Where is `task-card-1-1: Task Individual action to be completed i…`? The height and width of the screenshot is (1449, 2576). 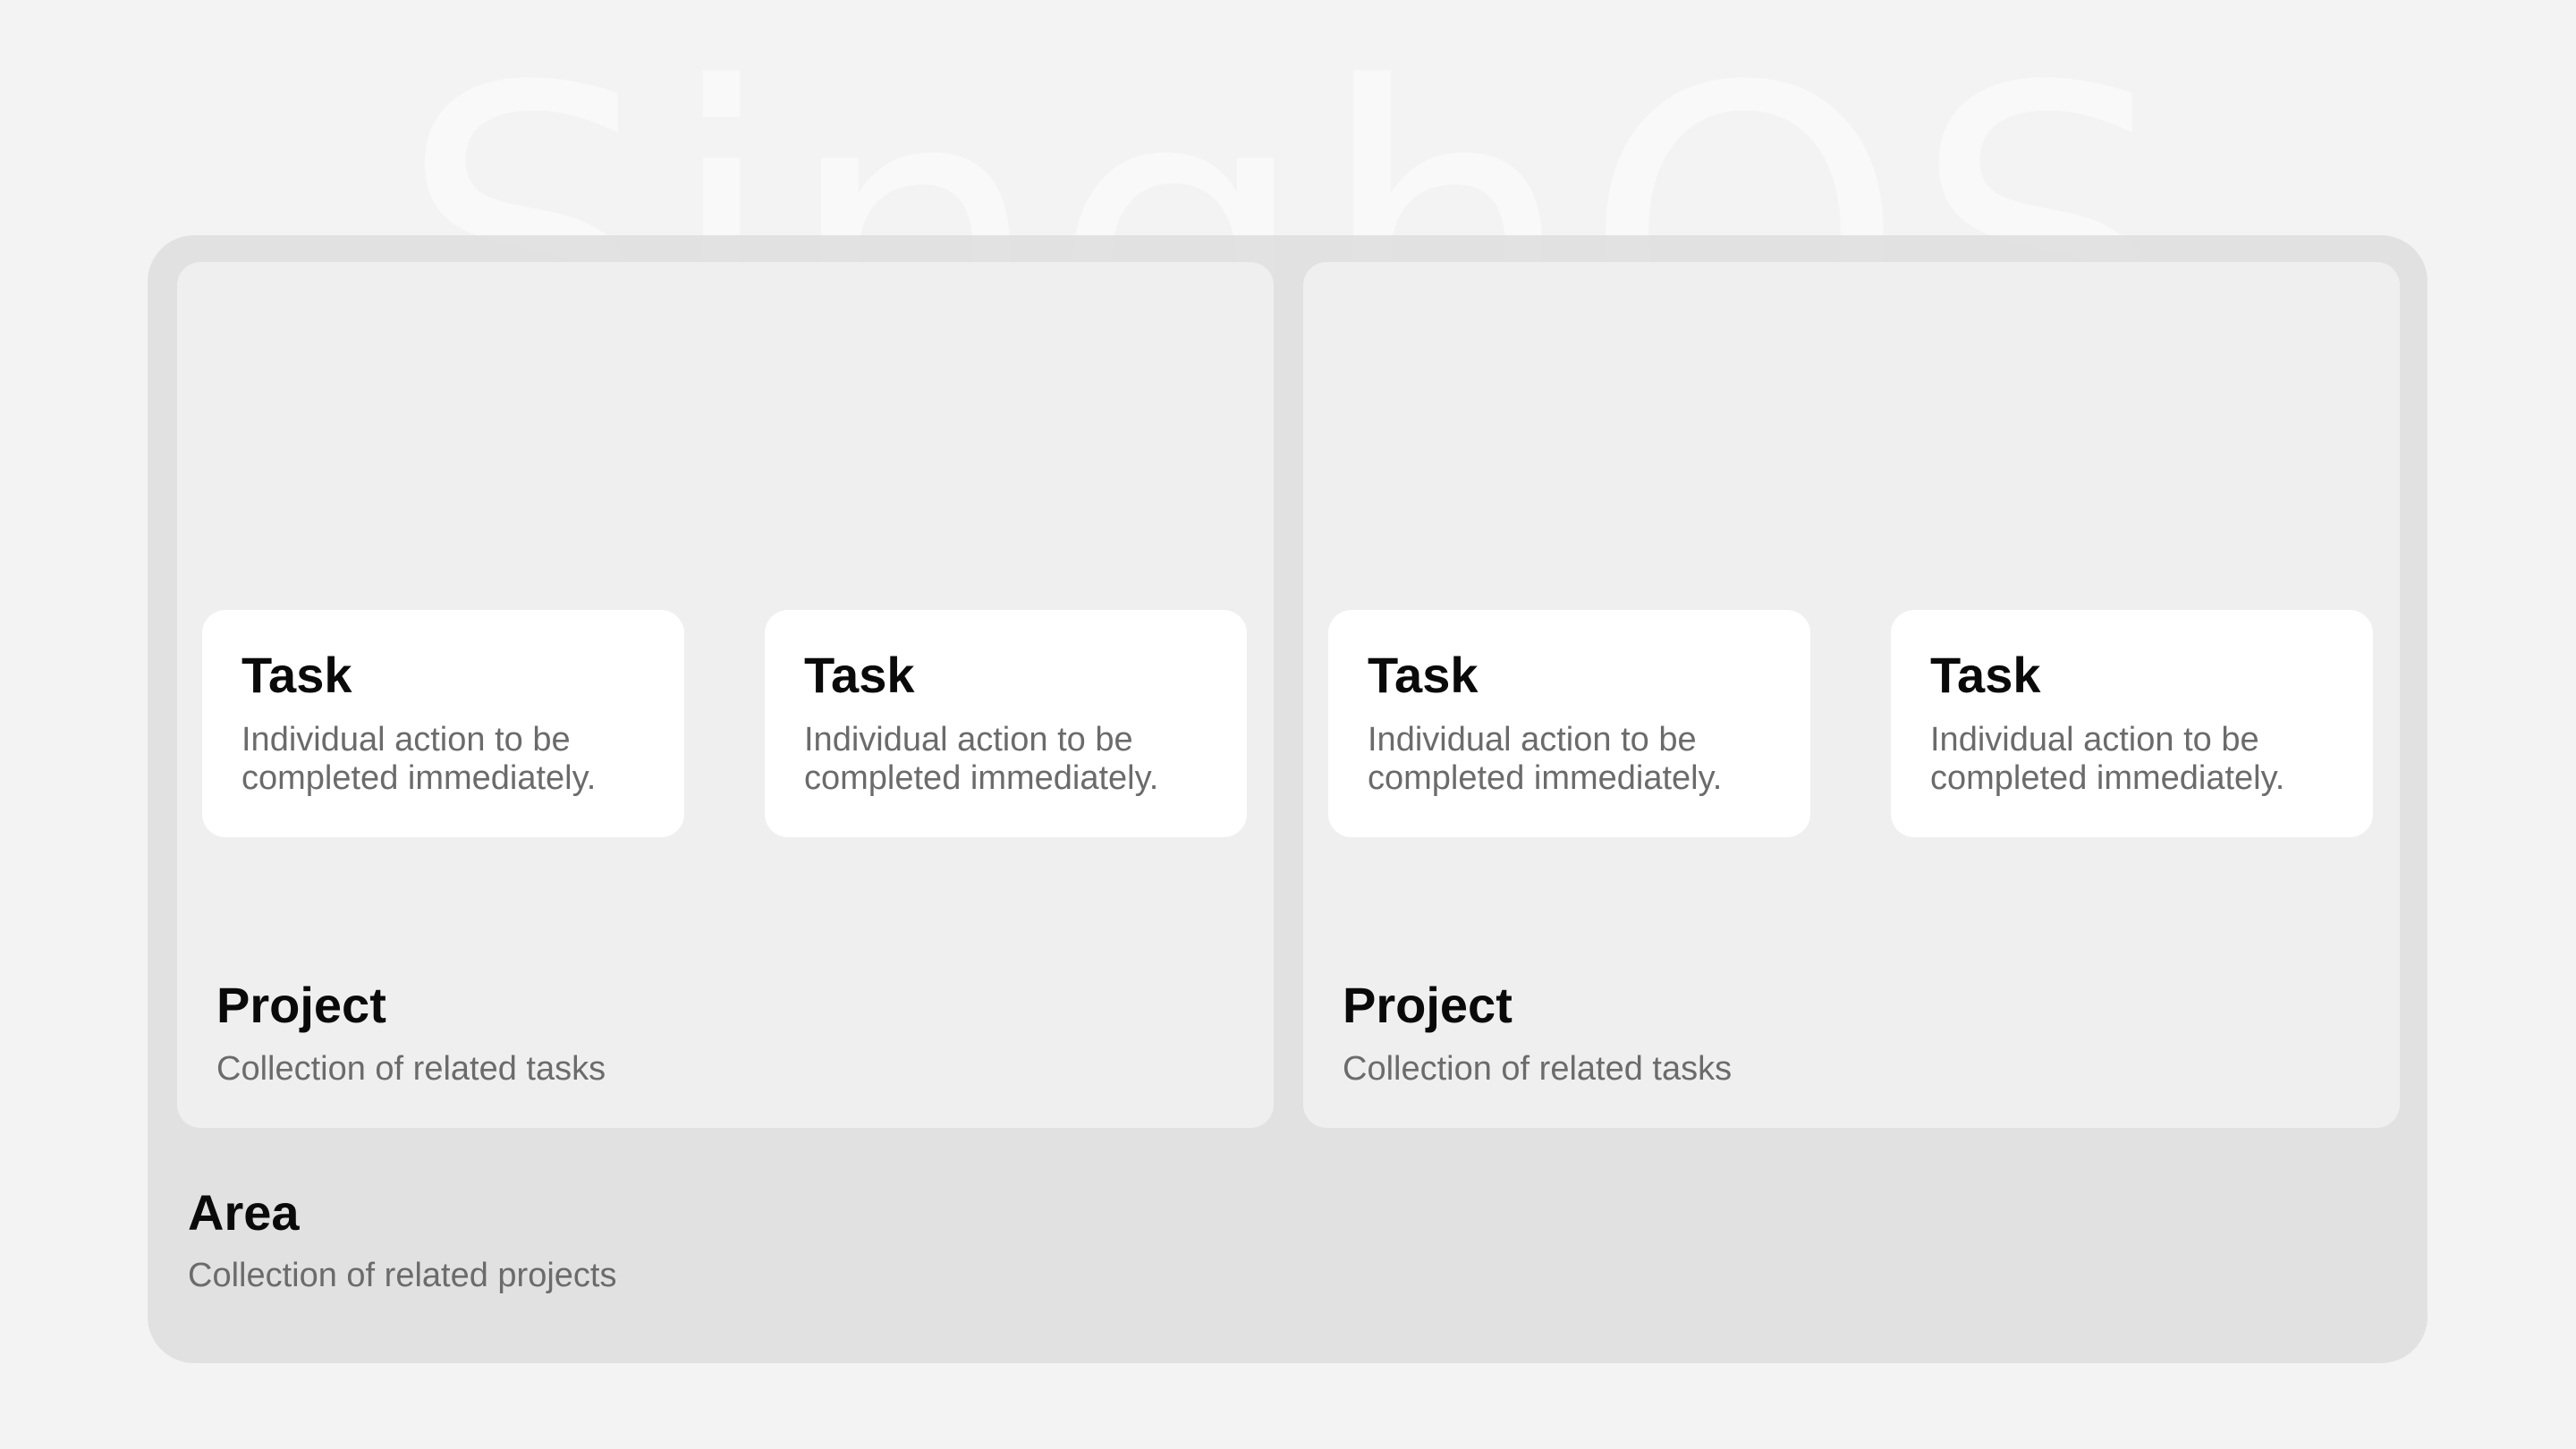
task-card-1-1: Task Individual action to be completed i… is located at coordinates (443, 723).